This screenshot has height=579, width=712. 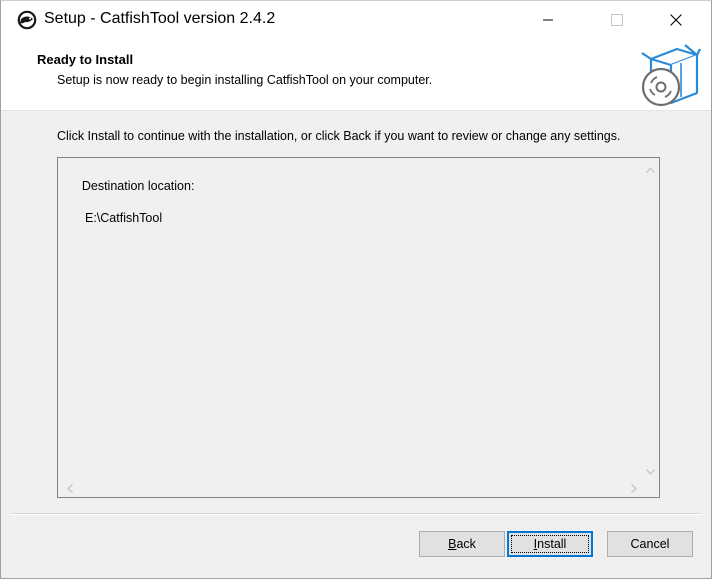 I want to click on minimize-button, so click(x=548, y=20).